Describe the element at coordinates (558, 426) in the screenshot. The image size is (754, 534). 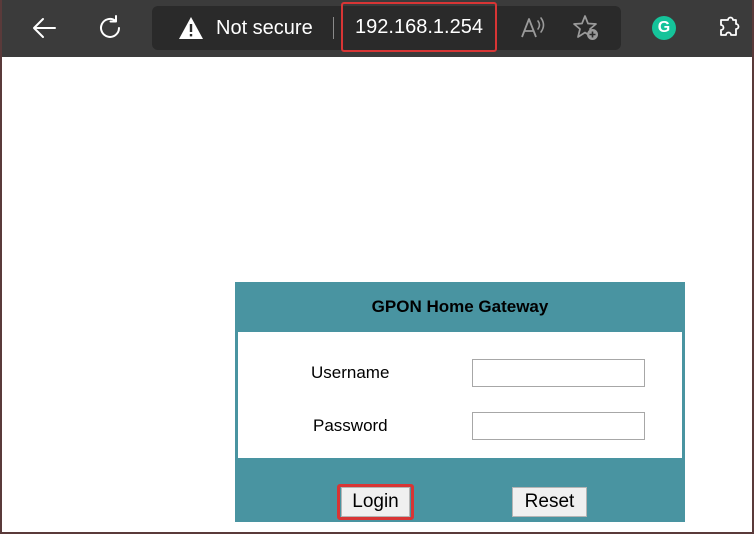
I see `password-input` at that location.